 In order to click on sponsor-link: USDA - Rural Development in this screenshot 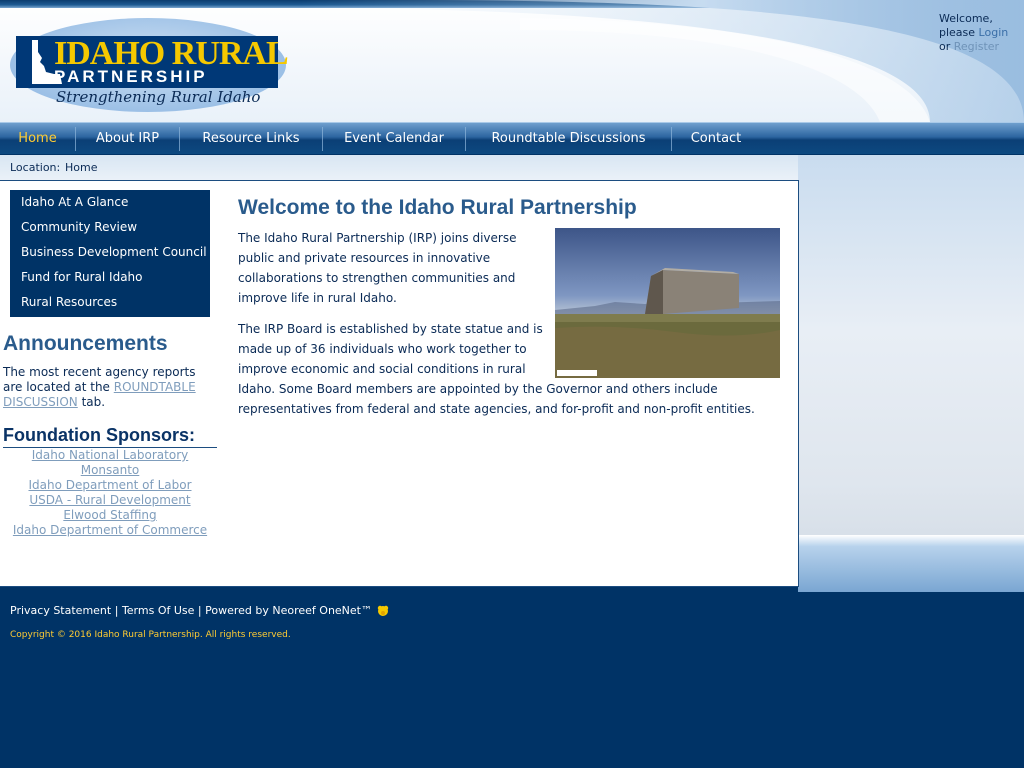, I will do `click(110, 500)`.